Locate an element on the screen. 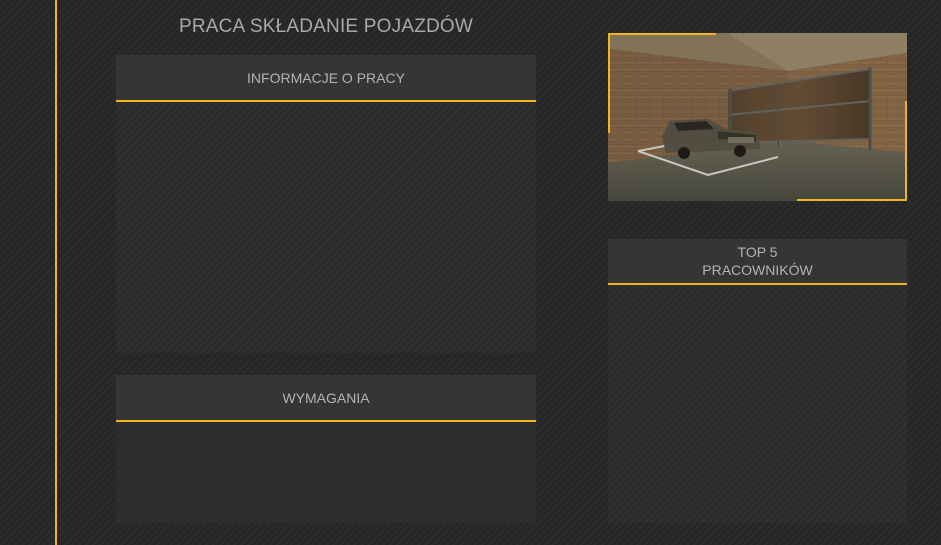 The width and height of the screenshot is (941, 545). top-workers-title-line1: TOP 5 is located at coordinates (757, 252).